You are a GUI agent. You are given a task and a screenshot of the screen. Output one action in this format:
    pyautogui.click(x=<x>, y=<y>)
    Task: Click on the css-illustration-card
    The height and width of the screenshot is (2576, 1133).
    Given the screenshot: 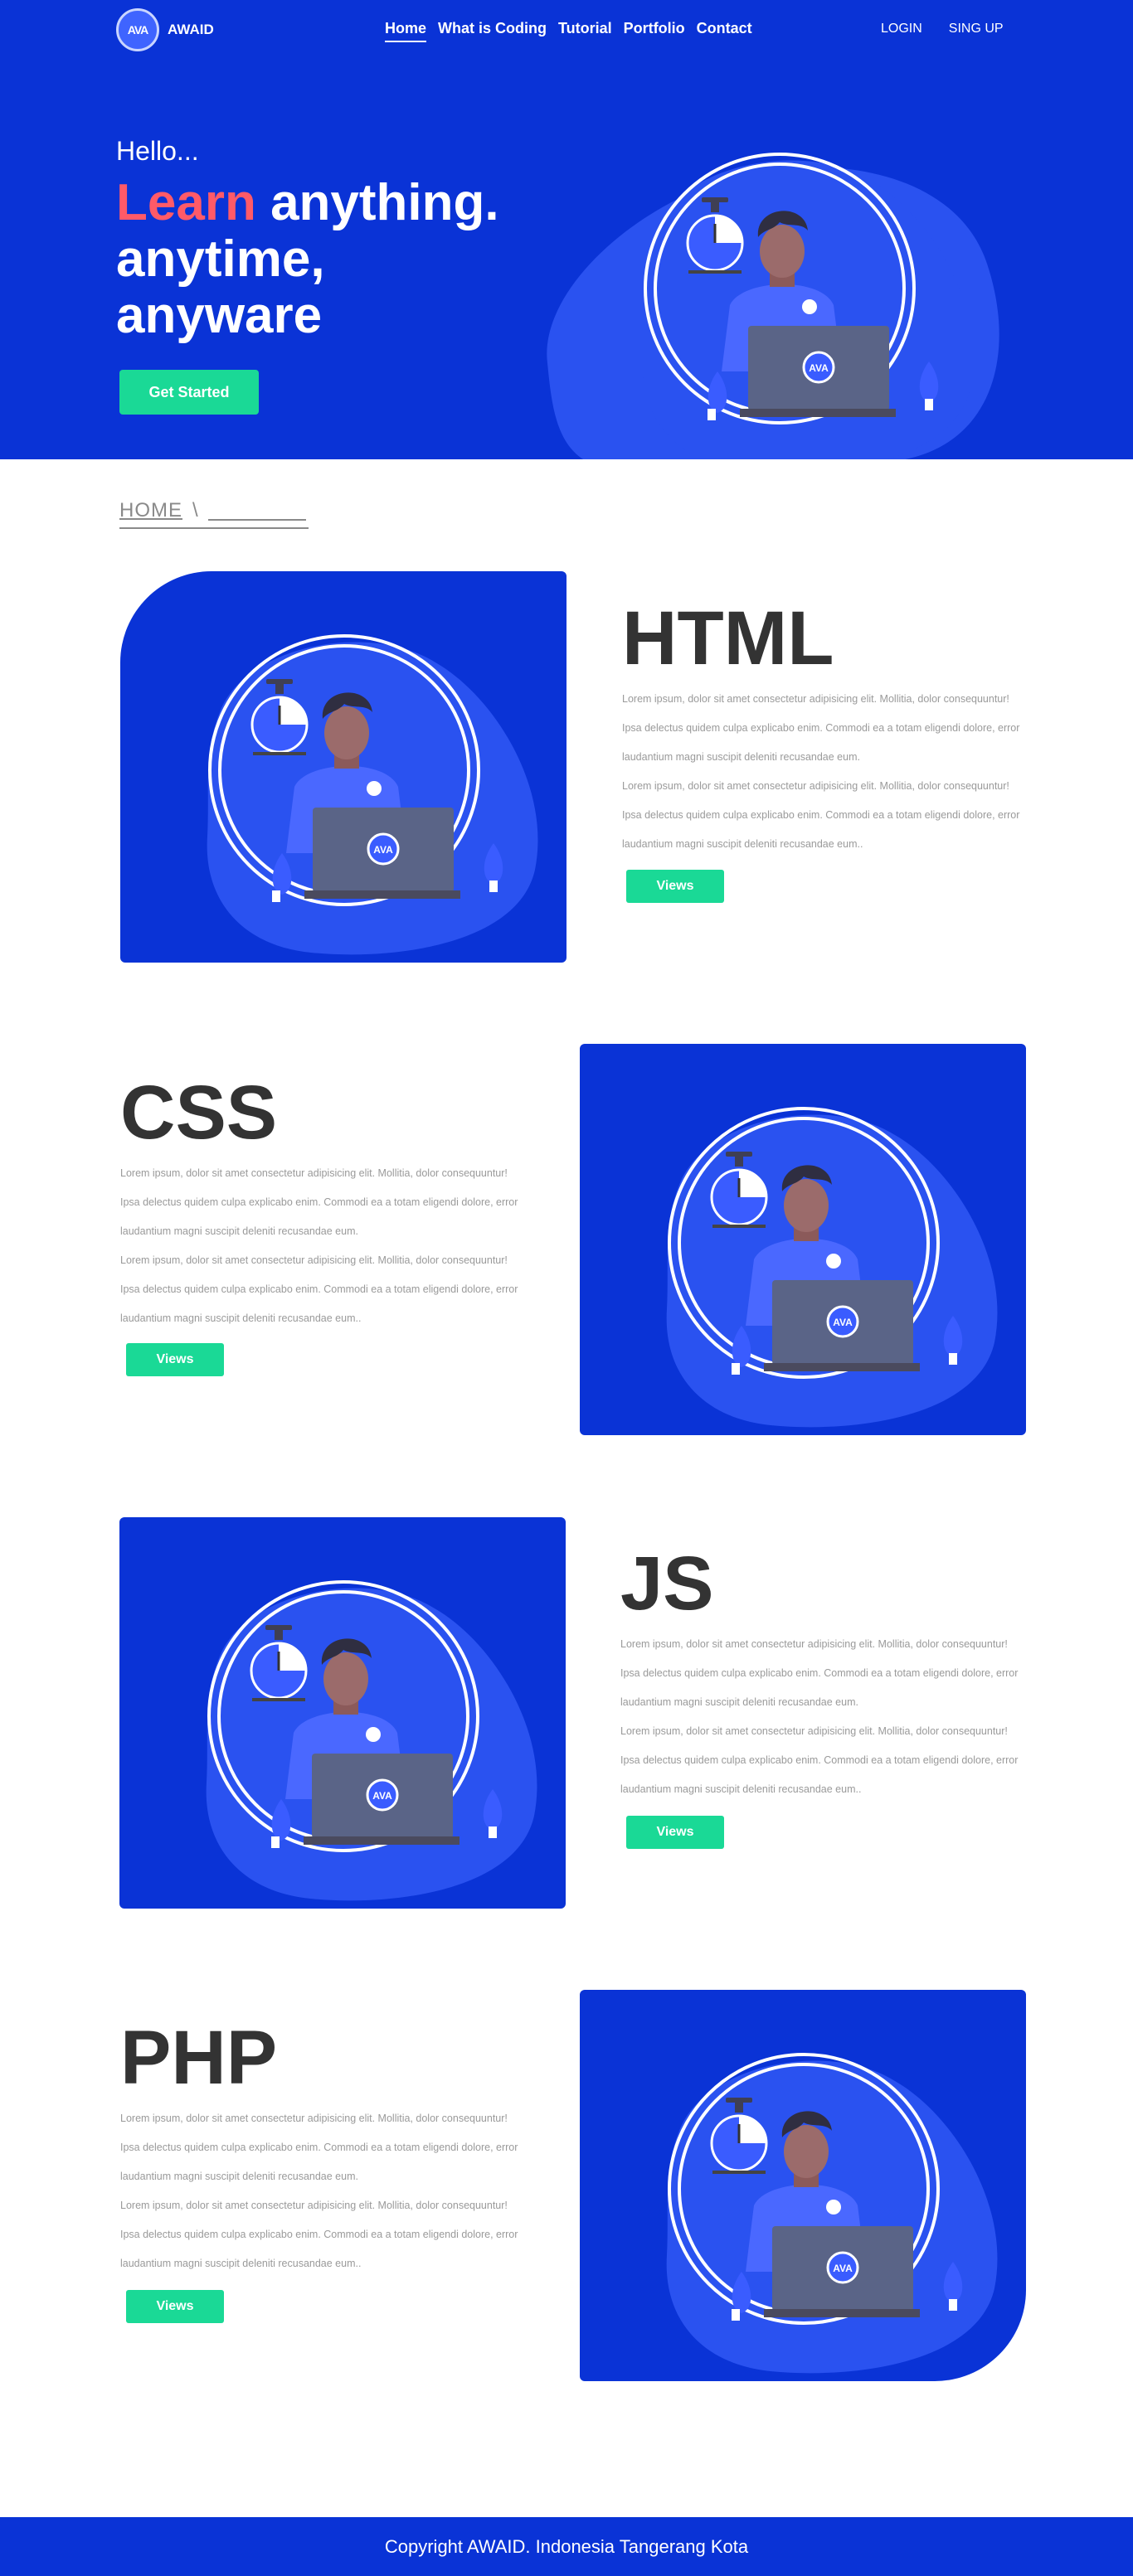 What is the action you would take?
    pyautogui.click(x=803, y=1239)
    